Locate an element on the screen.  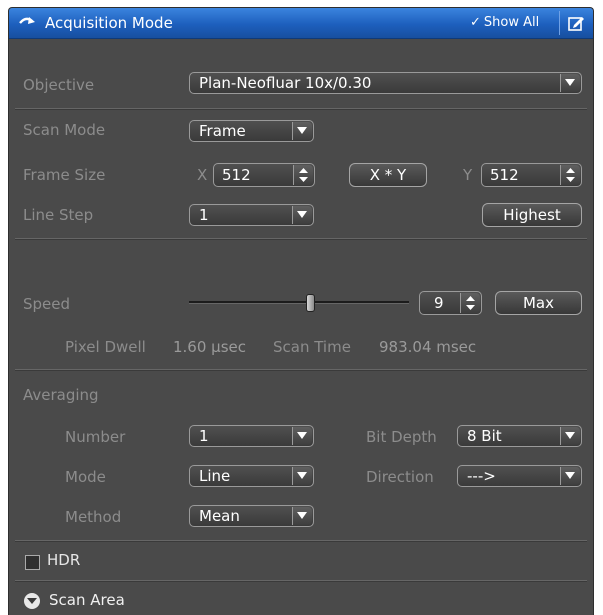
averaging-label: Averaging is located at coordinates (61, 395).